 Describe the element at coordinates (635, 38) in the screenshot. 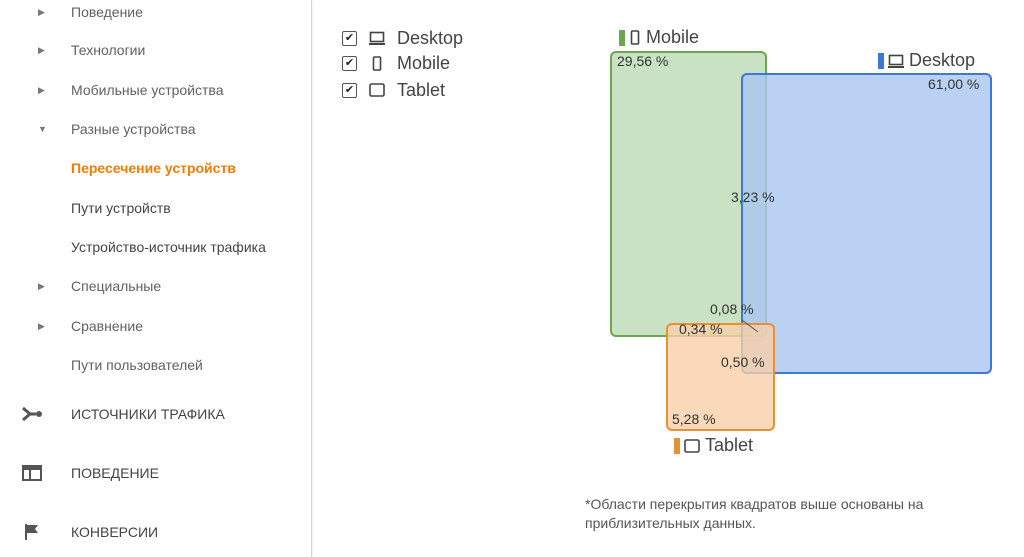

I see `mobile-icon` at that location.